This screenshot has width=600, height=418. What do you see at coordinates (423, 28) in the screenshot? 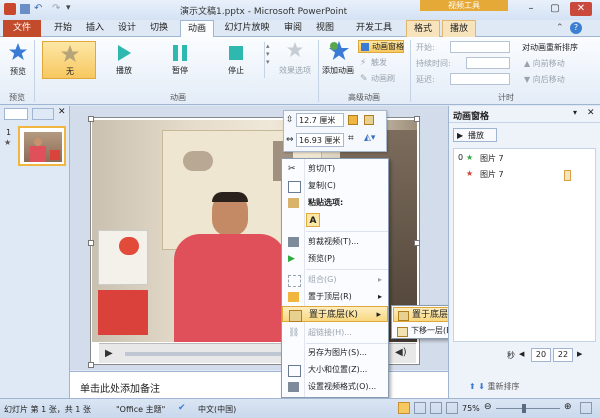
I see `tab-format: 格式` at bounding box center [423, 28].